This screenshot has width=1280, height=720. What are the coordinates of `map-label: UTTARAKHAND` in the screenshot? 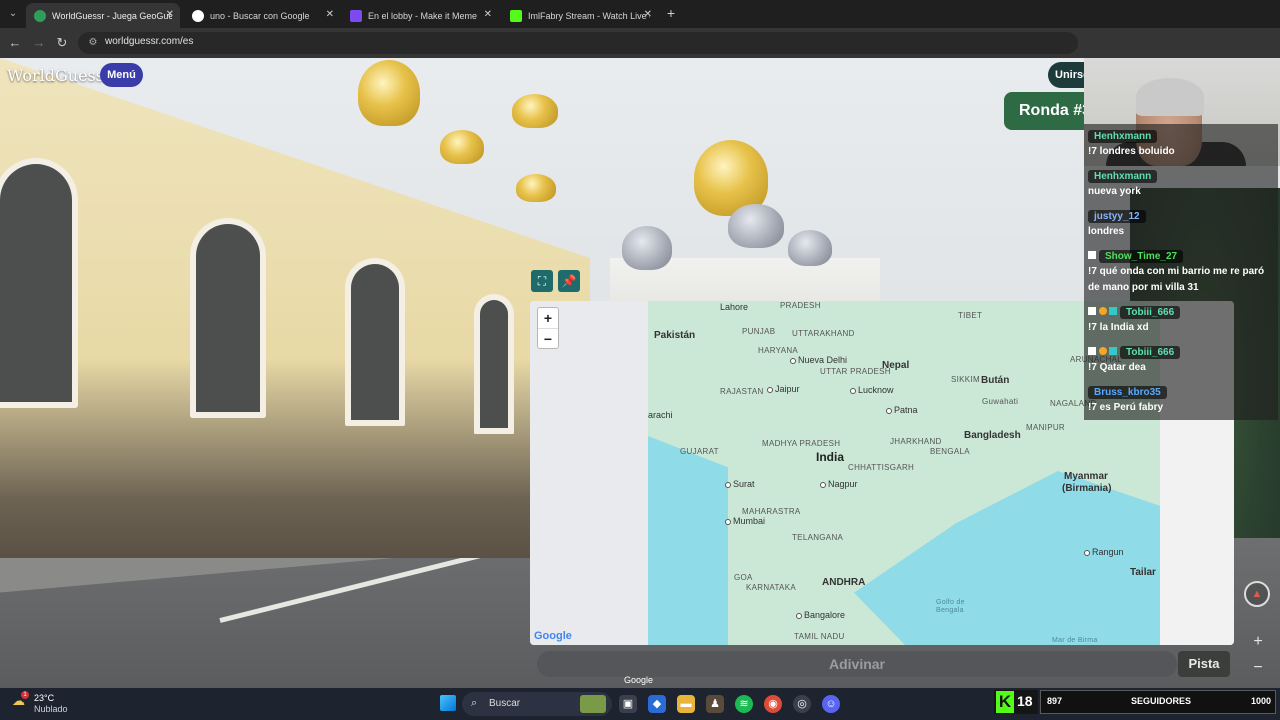 It's located at (823, 333).